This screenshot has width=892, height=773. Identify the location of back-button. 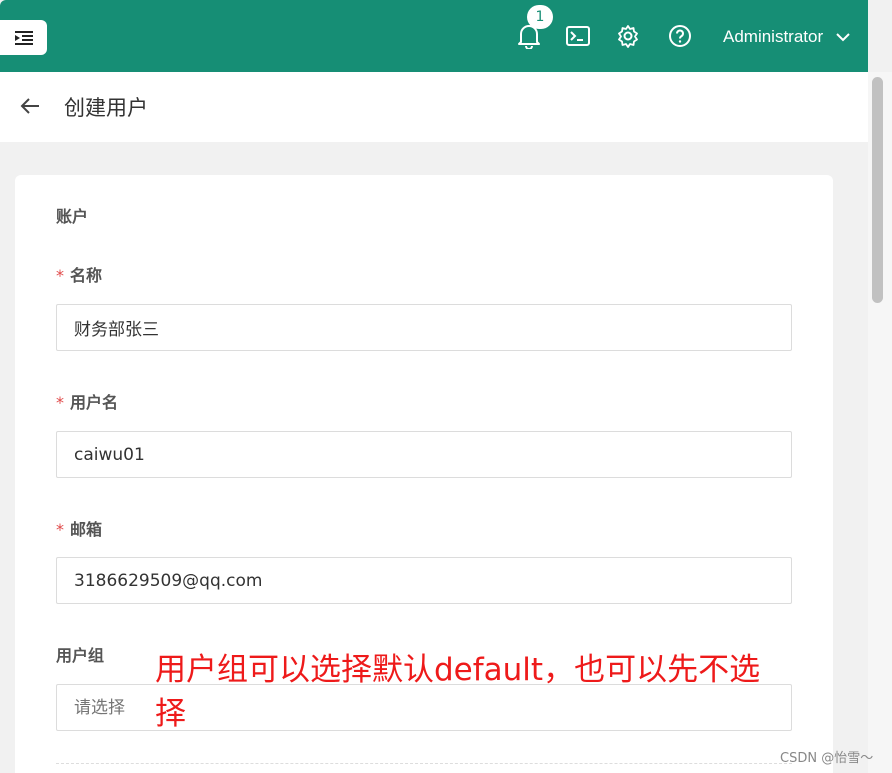
(30, 106).